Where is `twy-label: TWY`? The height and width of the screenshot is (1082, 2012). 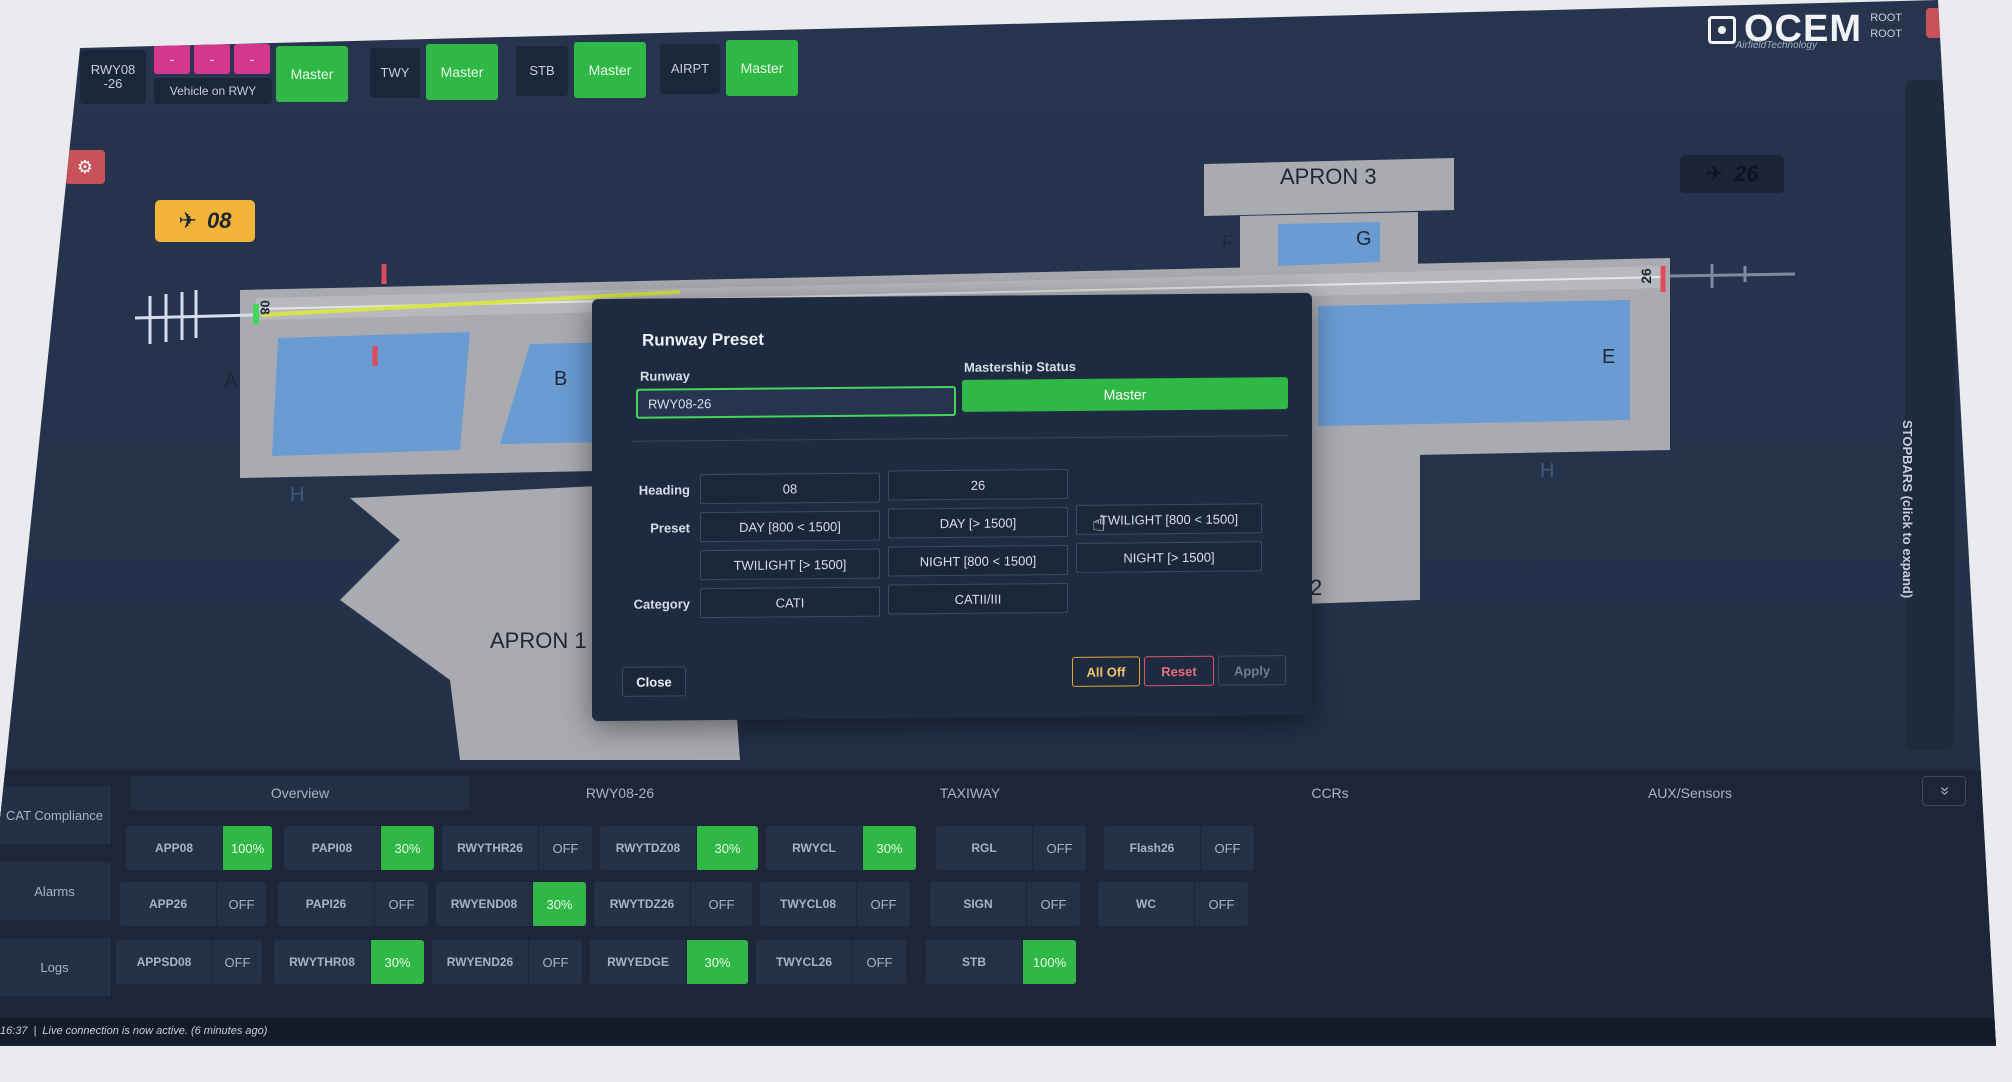
twy-label: TWY is located at coordinates (395, 73).